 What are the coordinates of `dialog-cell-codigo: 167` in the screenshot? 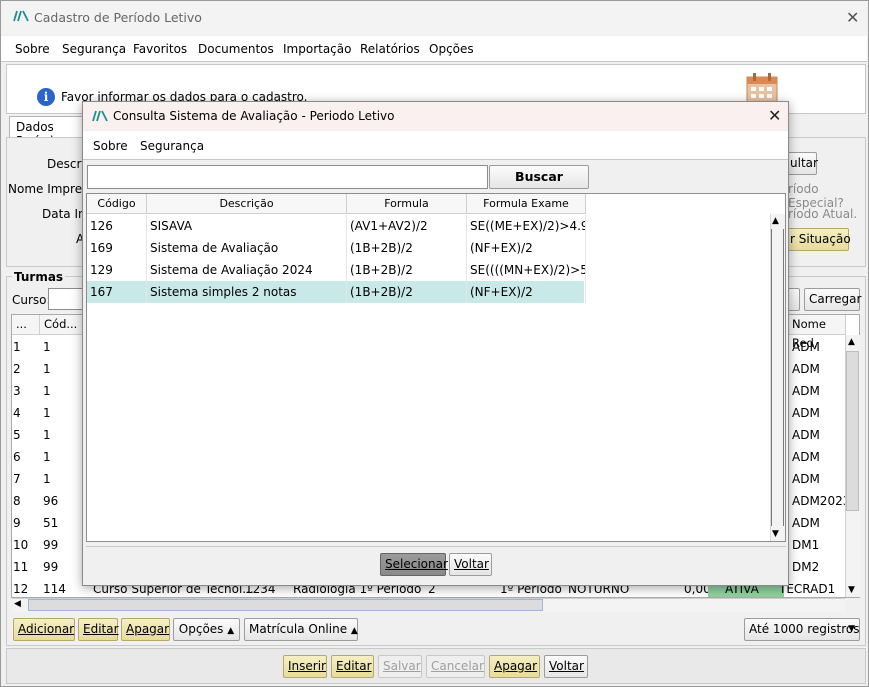 It's located at (117, 292).